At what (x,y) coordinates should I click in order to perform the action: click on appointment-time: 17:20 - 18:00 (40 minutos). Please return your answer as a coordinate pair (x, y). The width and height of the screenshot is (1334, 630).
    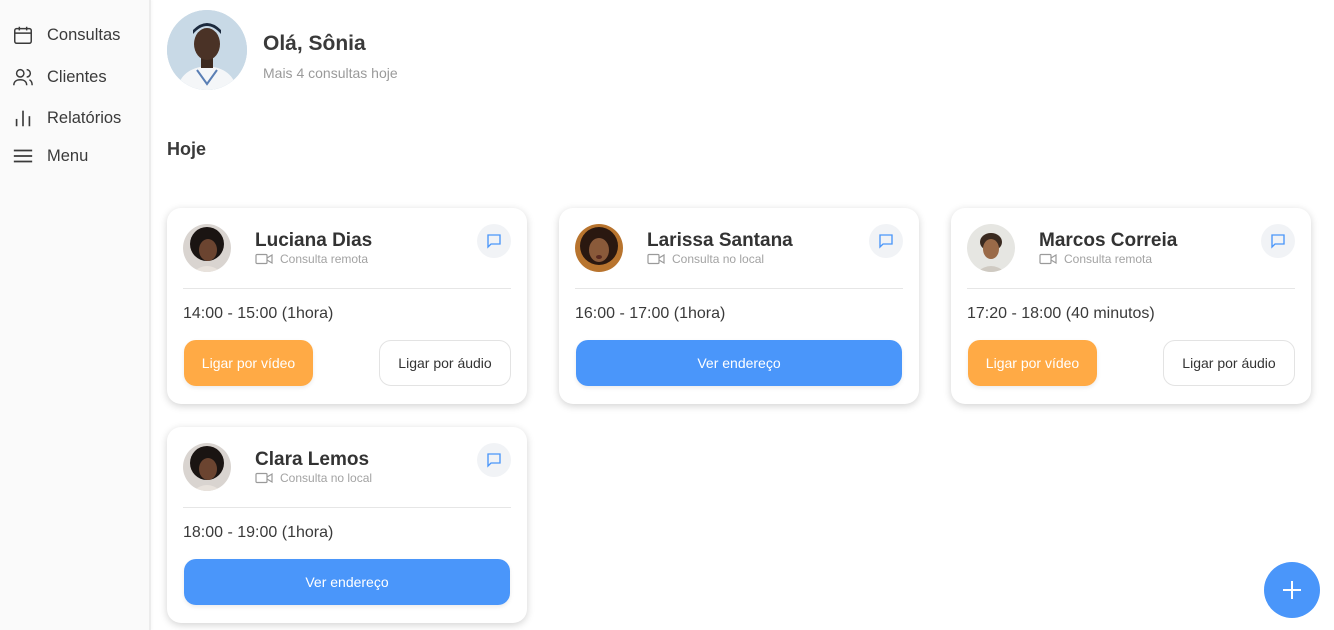
    Looking at the image, I should click on (1061, 313).